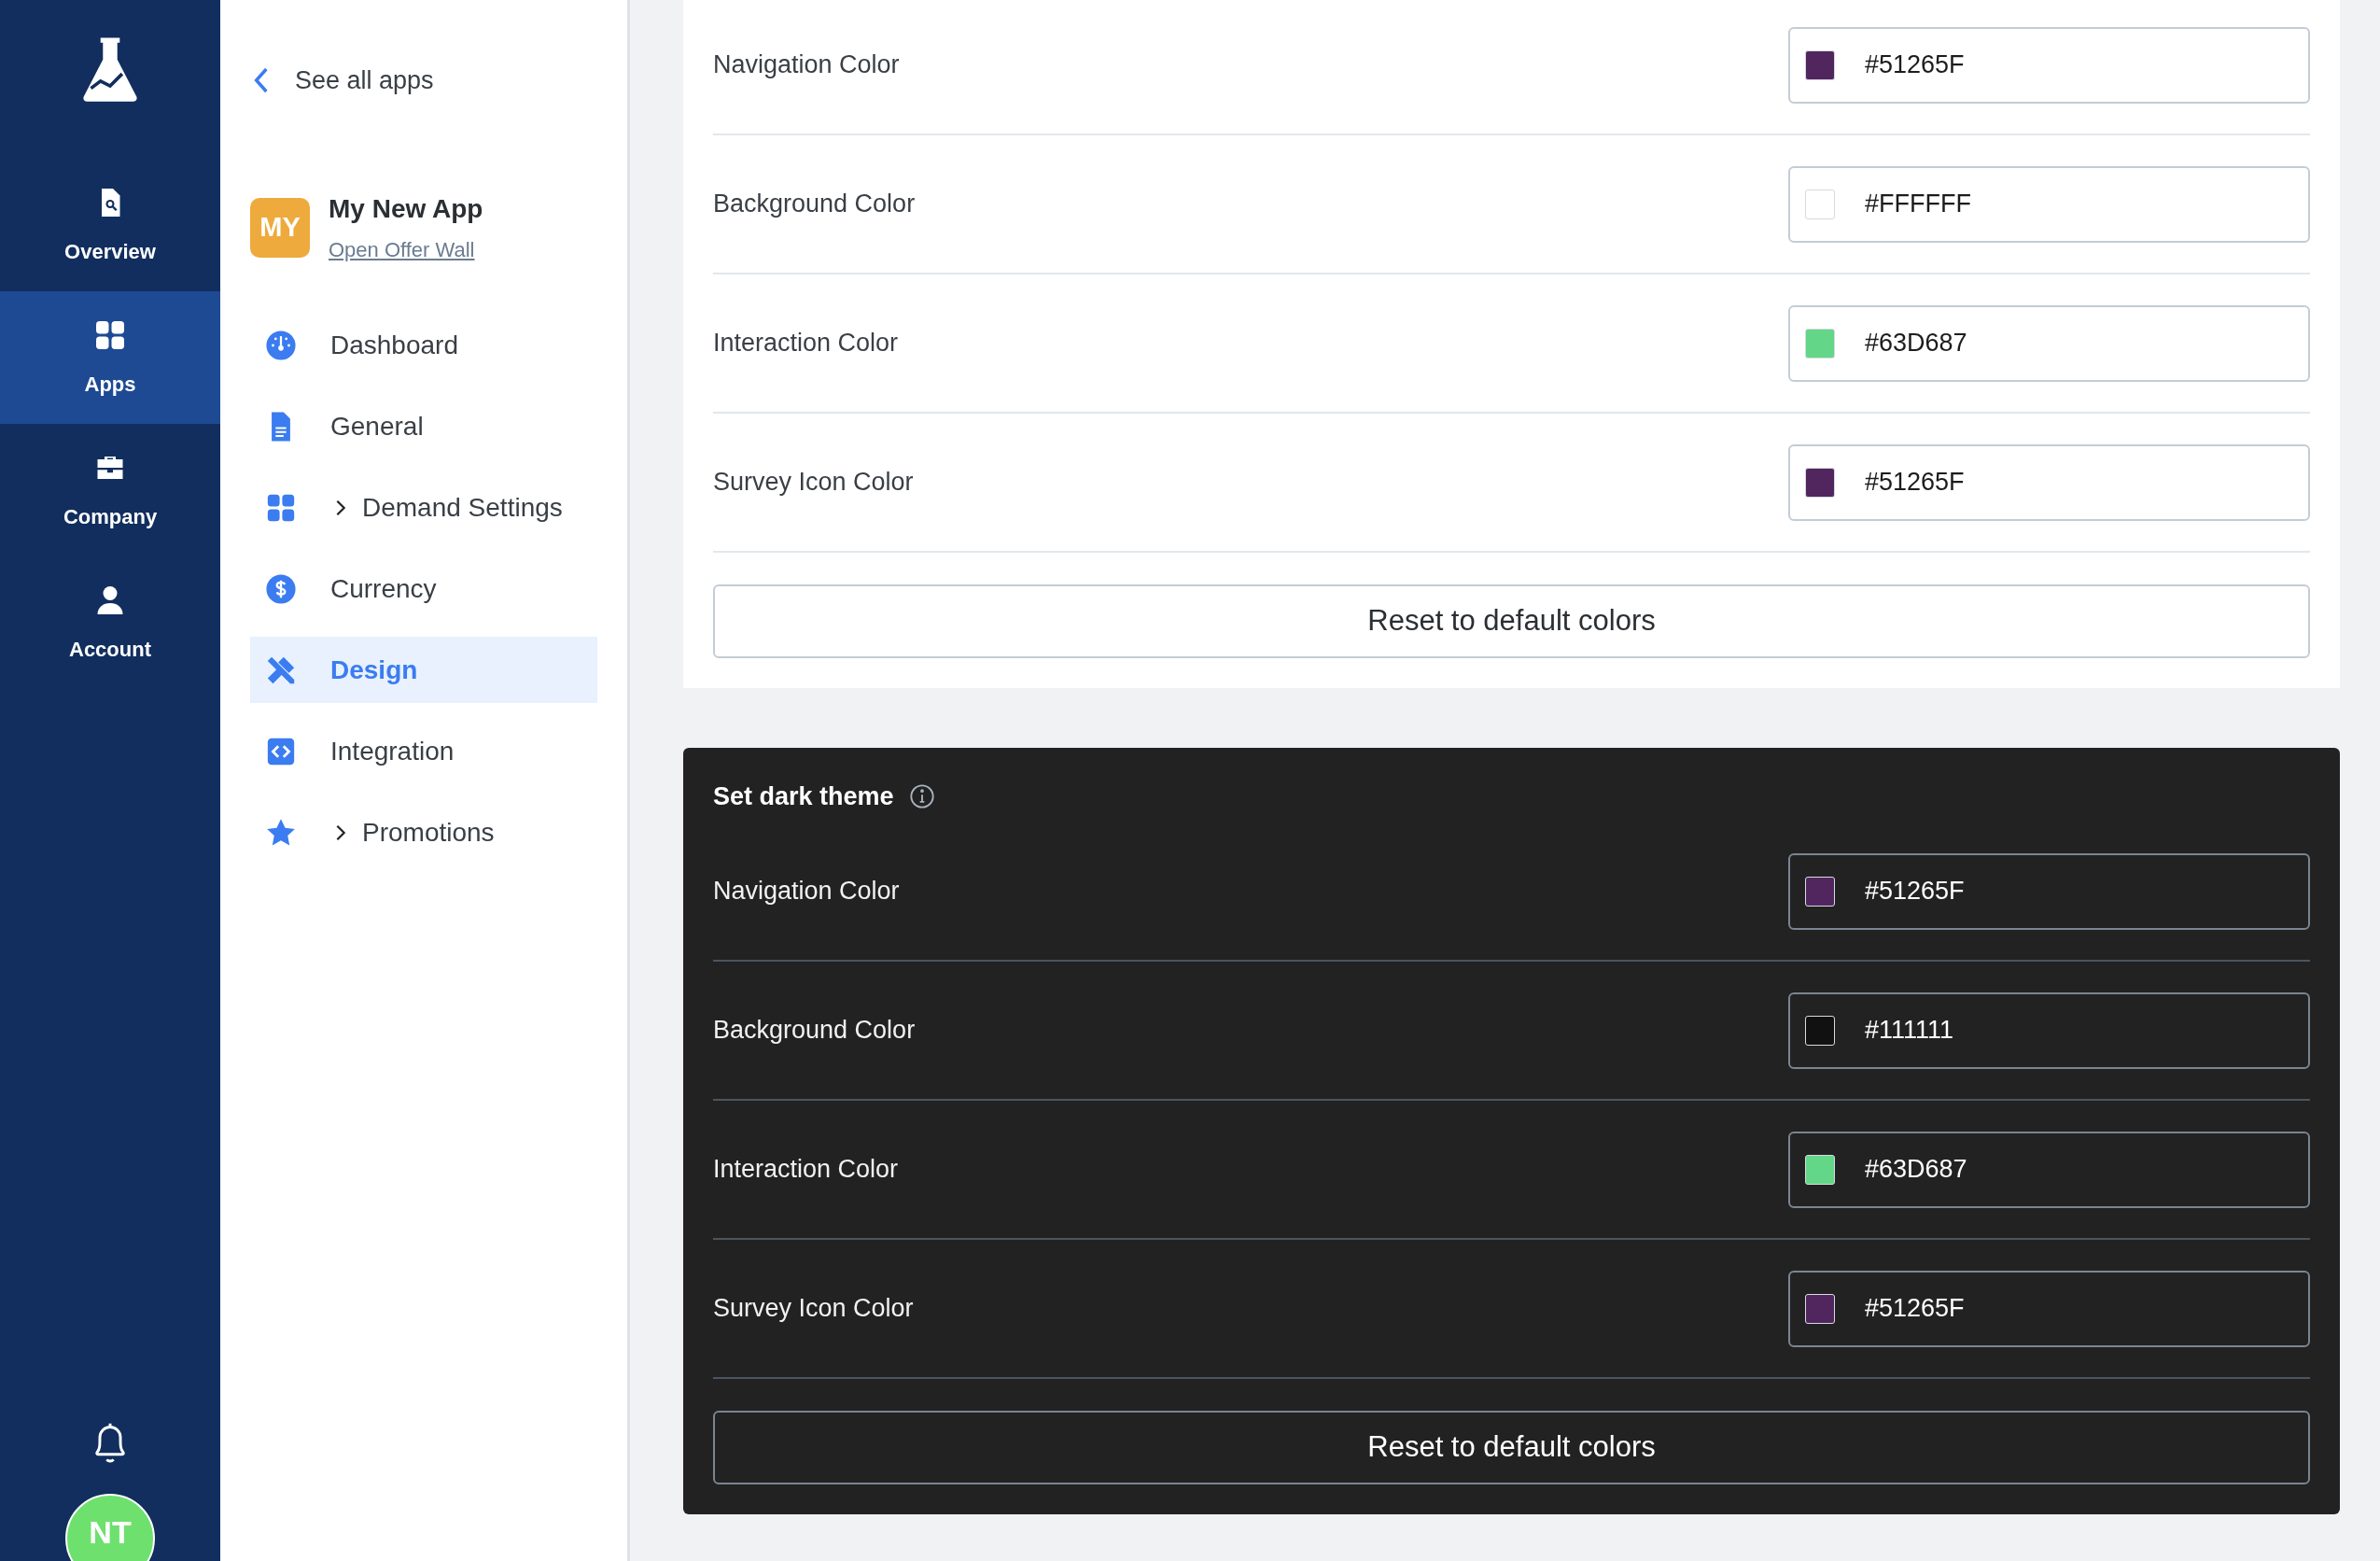 The image size is (2380, 1561). Describe the element at coordinates (921, 796) in the screenshot. I see `info-icon` at that location.